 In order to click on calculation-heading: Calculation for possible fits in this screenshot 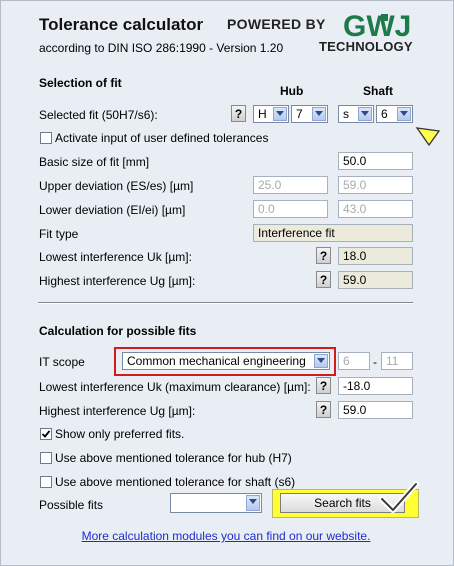, I will do `click(118, 331)`.